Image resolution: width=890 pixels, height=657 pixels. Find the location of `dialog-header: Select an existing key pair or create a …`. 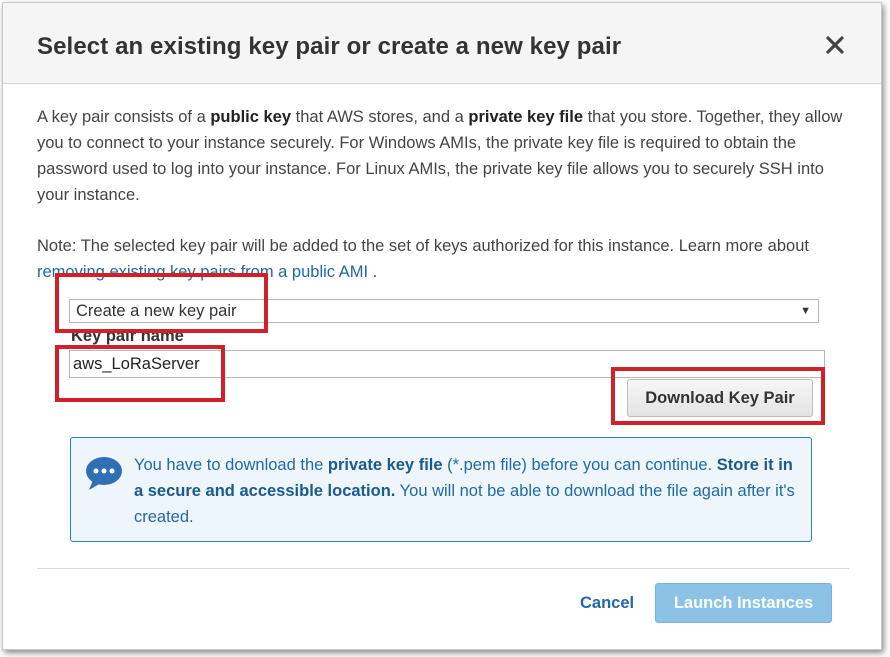

dialog-header: Select an existing key pair or create a … is located at coordinates (442, 43).